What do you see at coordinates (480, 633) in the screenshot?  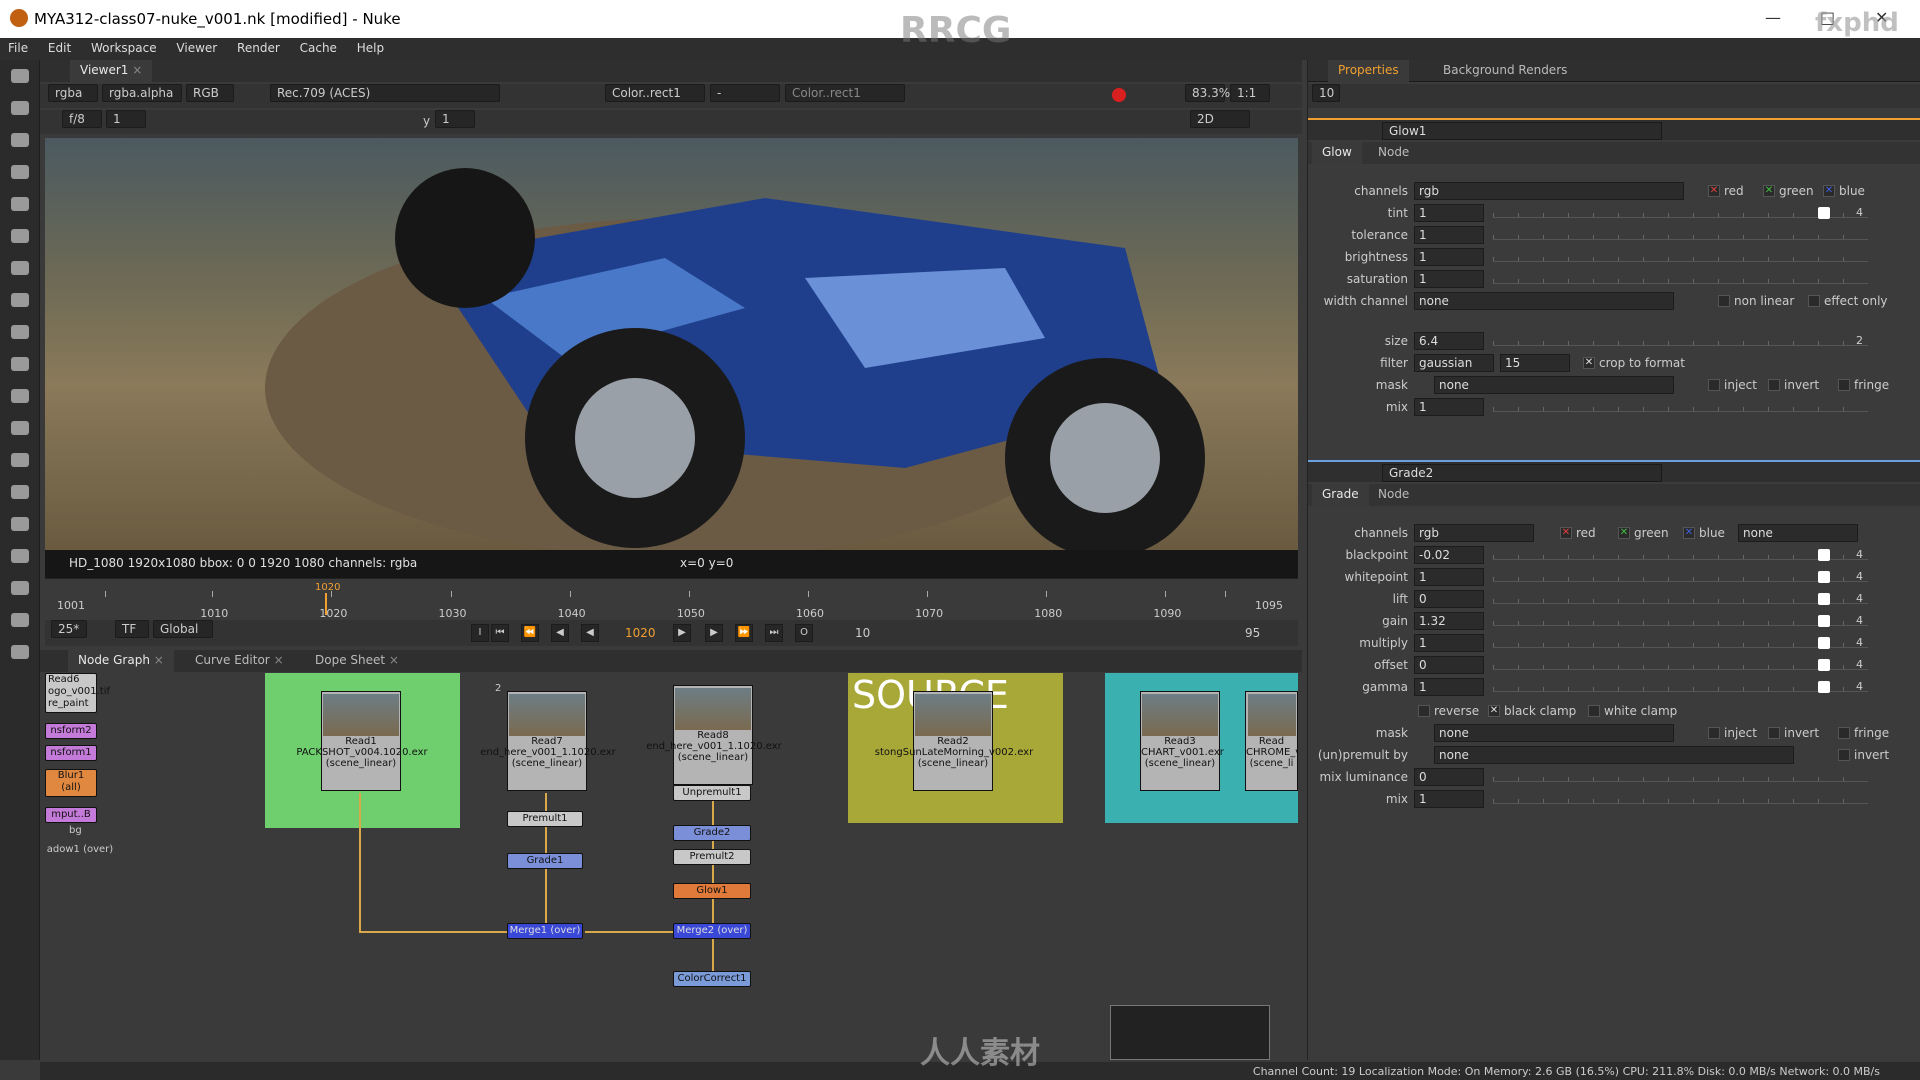 I see `in-point-button: I` at bounding box center [480, 633].